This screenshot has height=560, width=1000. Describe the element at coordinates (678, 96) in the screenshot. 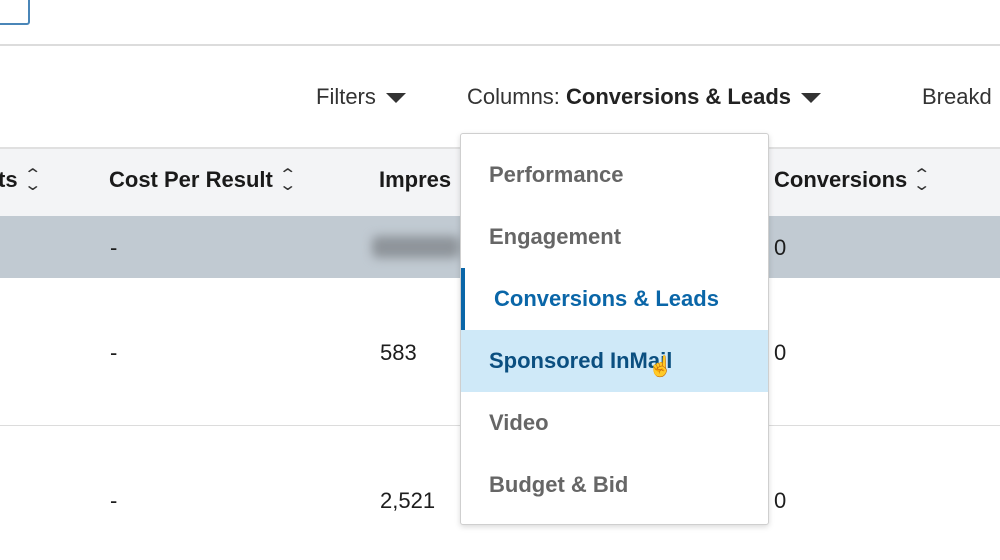

I see `columns-value: Conversions & Leads` at that location.